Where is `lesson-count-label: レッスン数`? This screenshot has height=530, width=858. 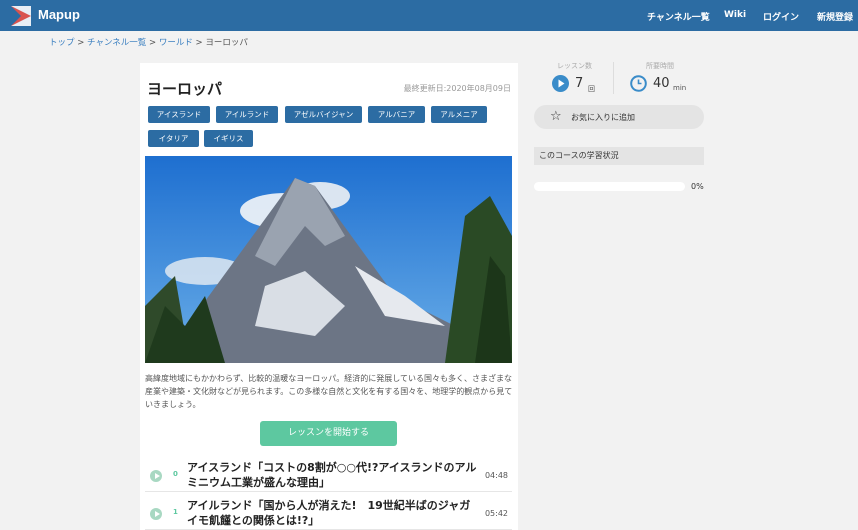
lesson-count-label: レッスン数 is located at coordinates (574, 66).